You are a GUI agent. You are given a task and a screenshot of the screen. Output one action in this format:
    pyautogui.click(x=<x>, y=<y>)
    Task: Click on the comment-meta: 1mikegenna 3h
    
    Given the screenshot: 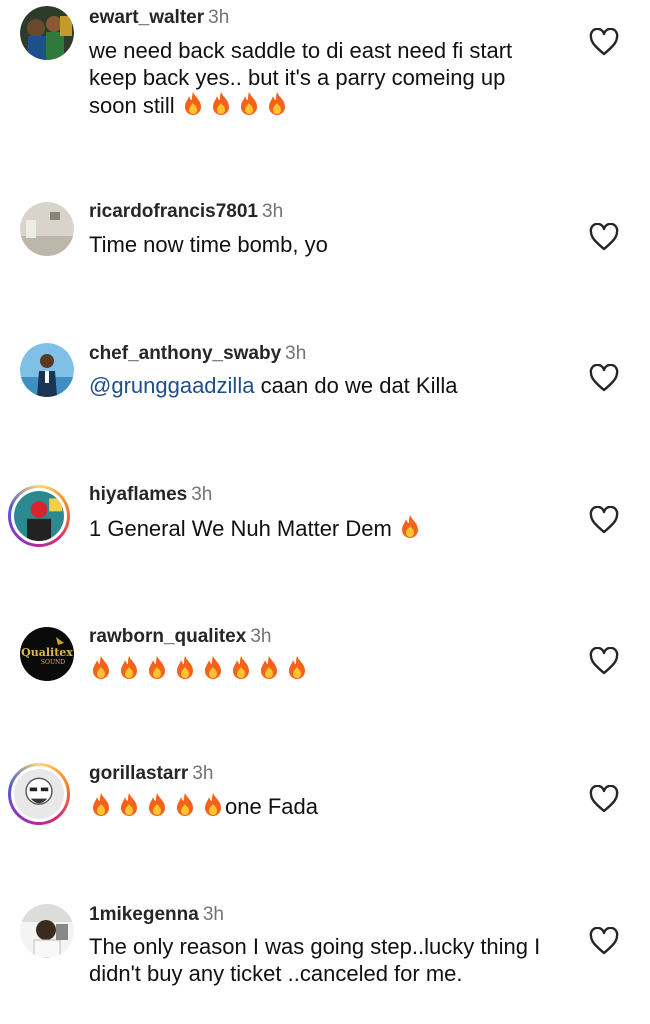 What is the action you would take?
    pyautogui.click(x=156, y=915)
    